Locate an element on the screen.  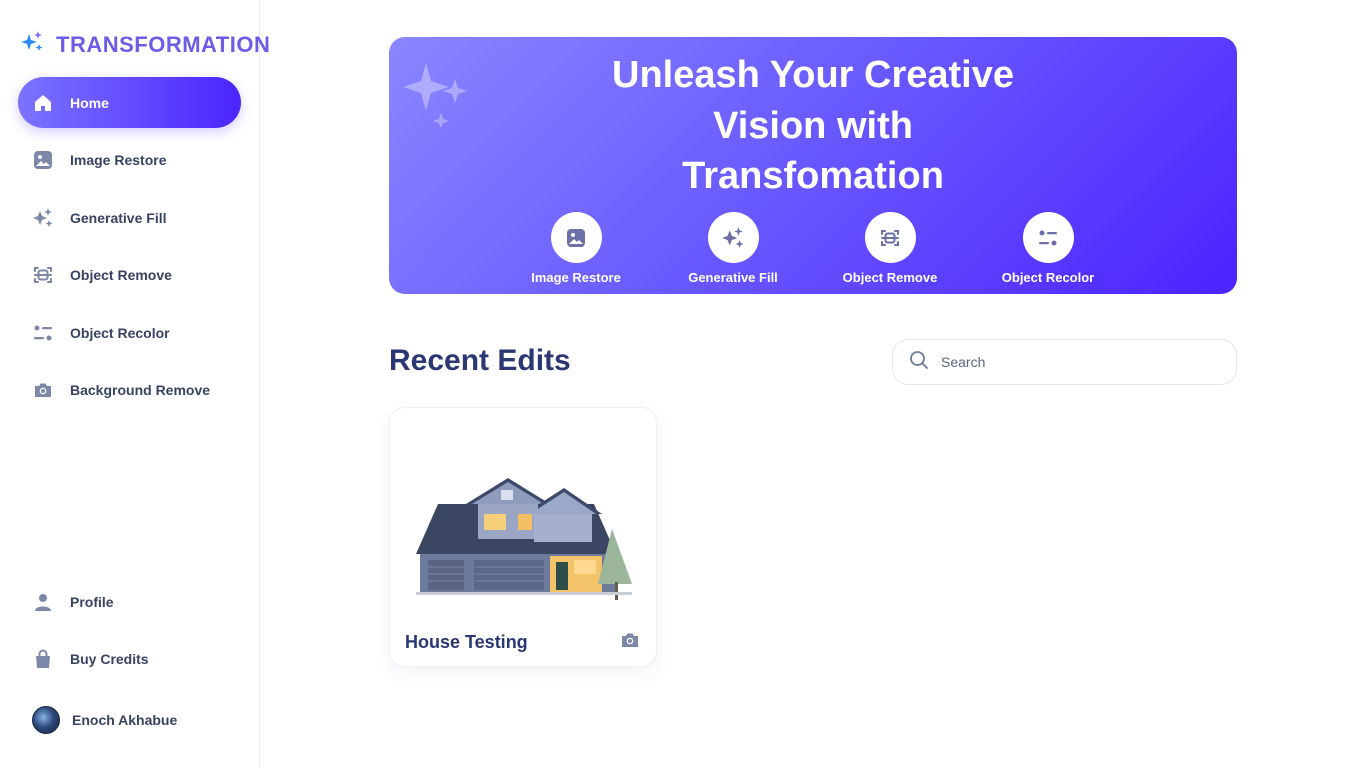
recent-edit-card: House Testing is located at coordinates (523, 537).